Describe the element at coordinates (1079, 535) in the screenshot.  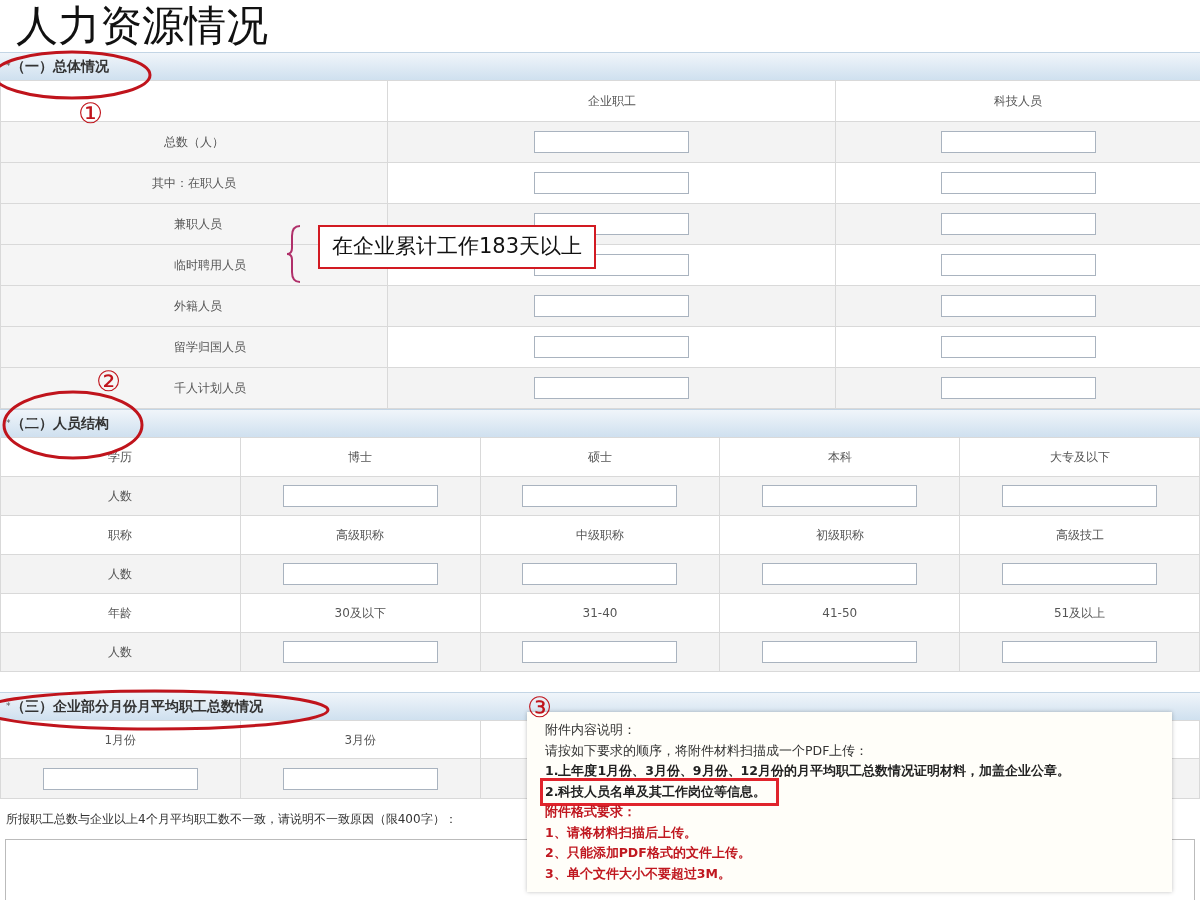
I see `column-header: 高级技工` at that location.